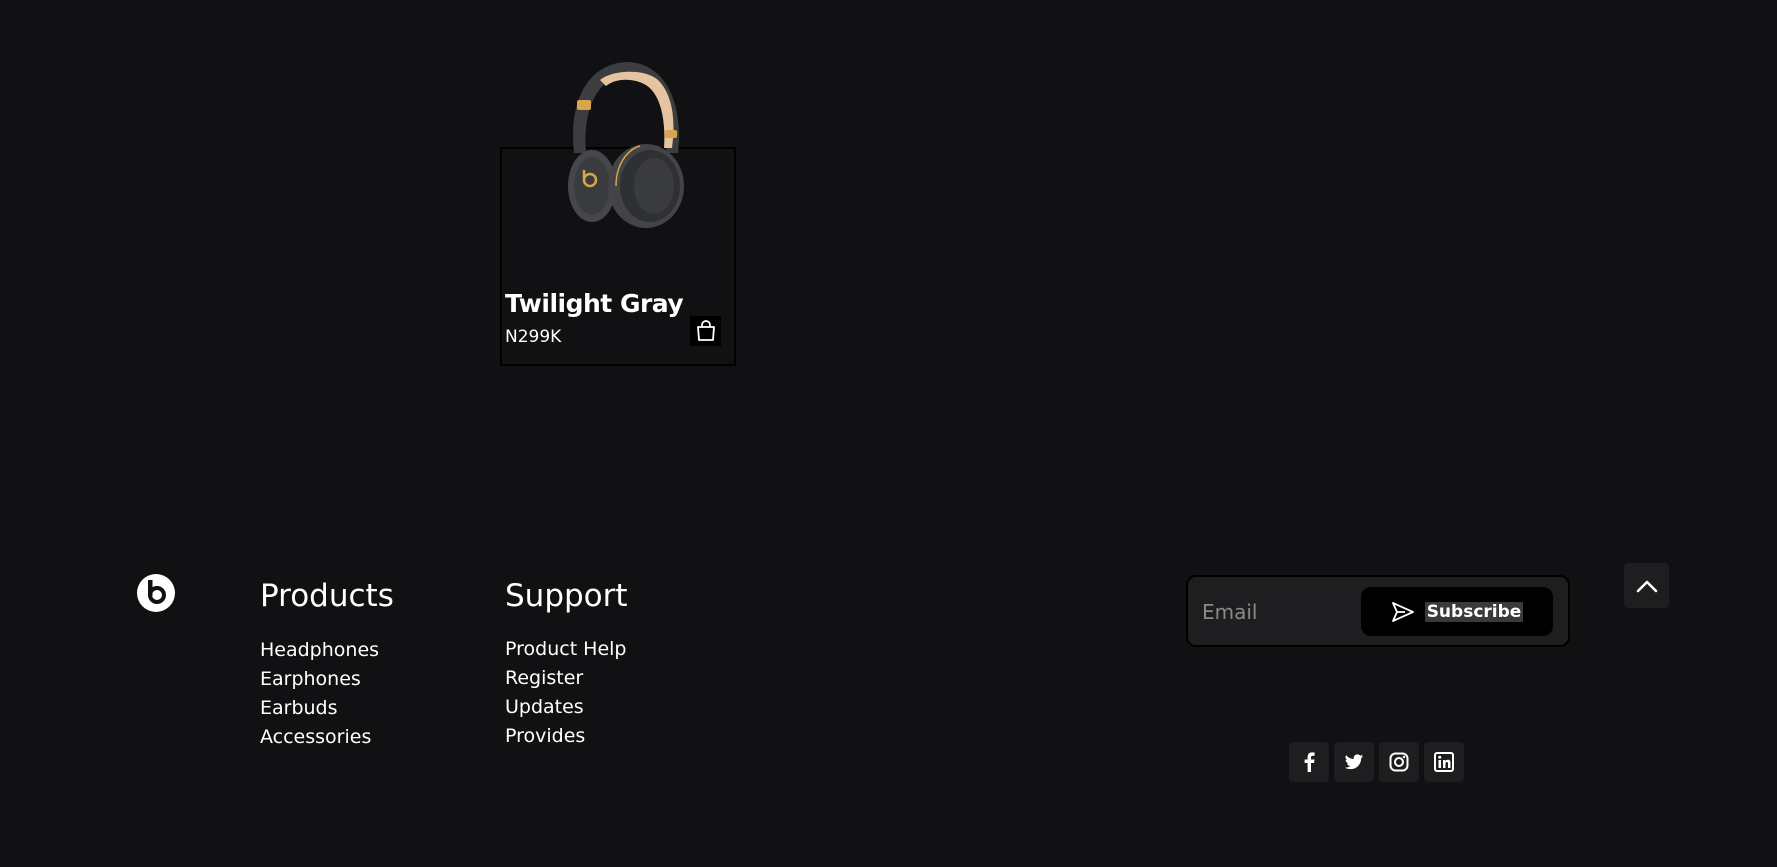 This screenshot has width=1777, height=867. Describe the element at coordinates (1474, 611) in the screenshot. I see `subscribe-label: Subscribe` at that location.